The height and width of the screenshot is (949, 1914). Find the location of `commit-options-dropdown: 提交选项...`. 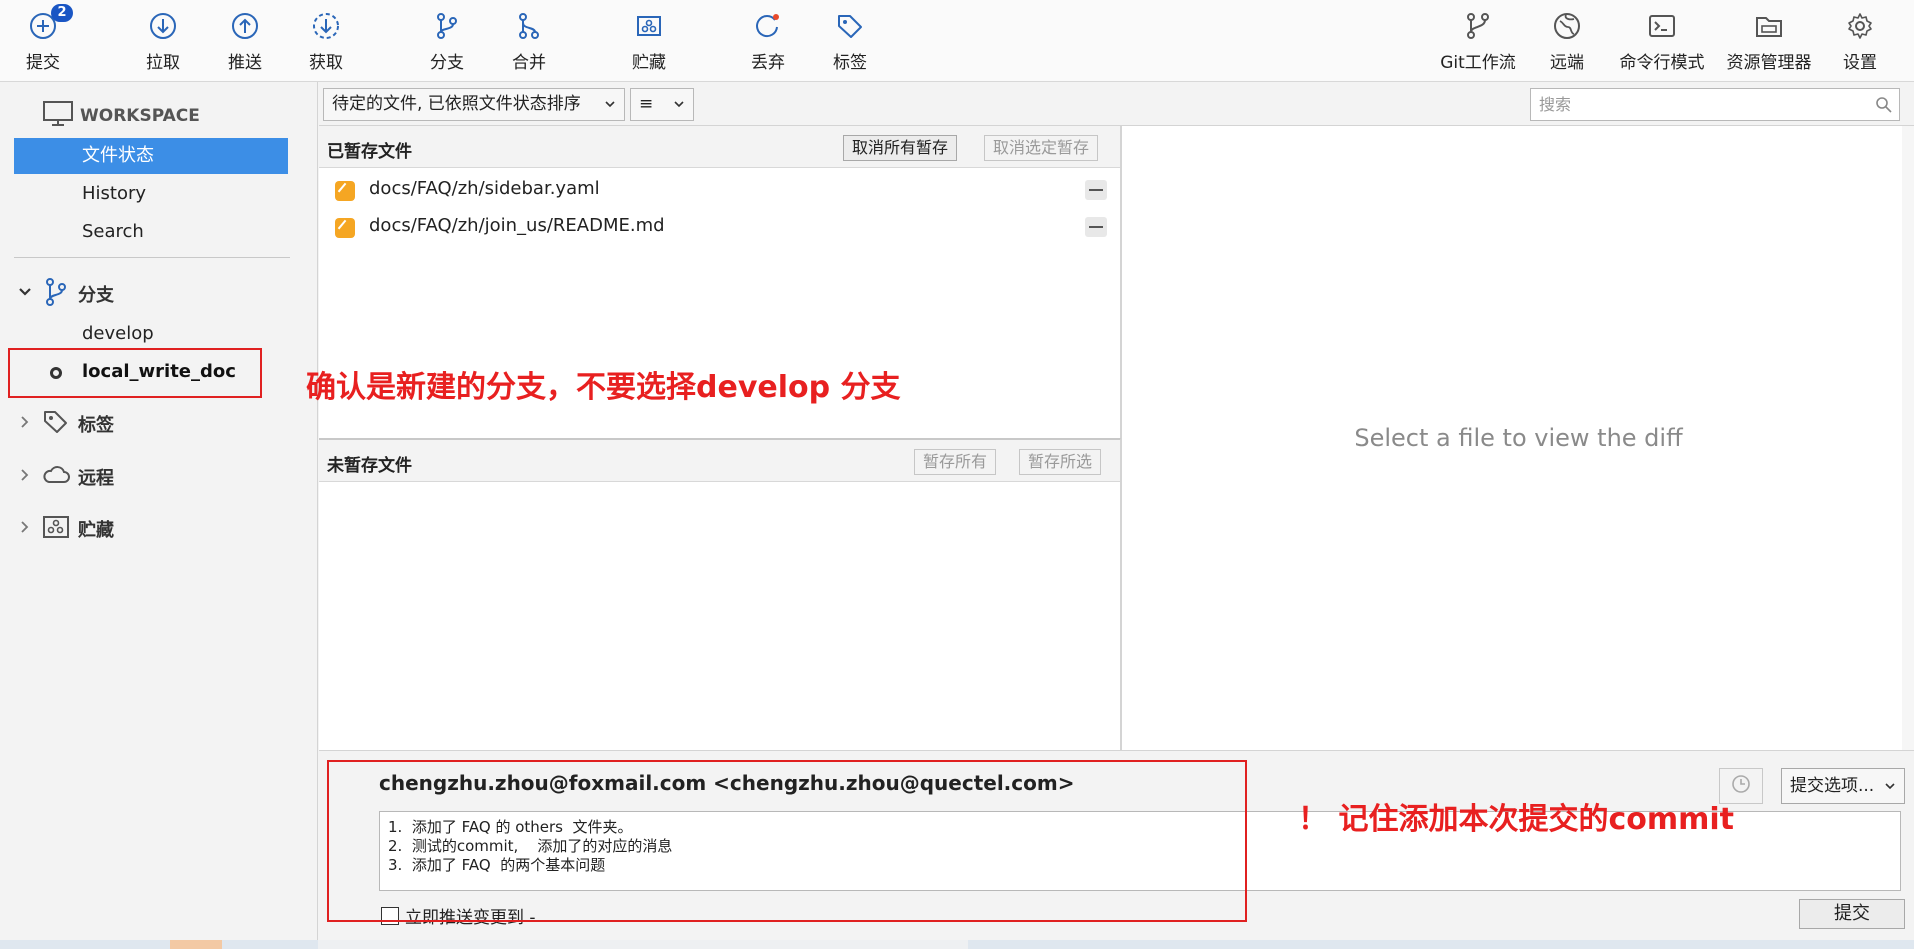

commit-options-dropdown: 提交选项... is located at coordinates (1843, 786).